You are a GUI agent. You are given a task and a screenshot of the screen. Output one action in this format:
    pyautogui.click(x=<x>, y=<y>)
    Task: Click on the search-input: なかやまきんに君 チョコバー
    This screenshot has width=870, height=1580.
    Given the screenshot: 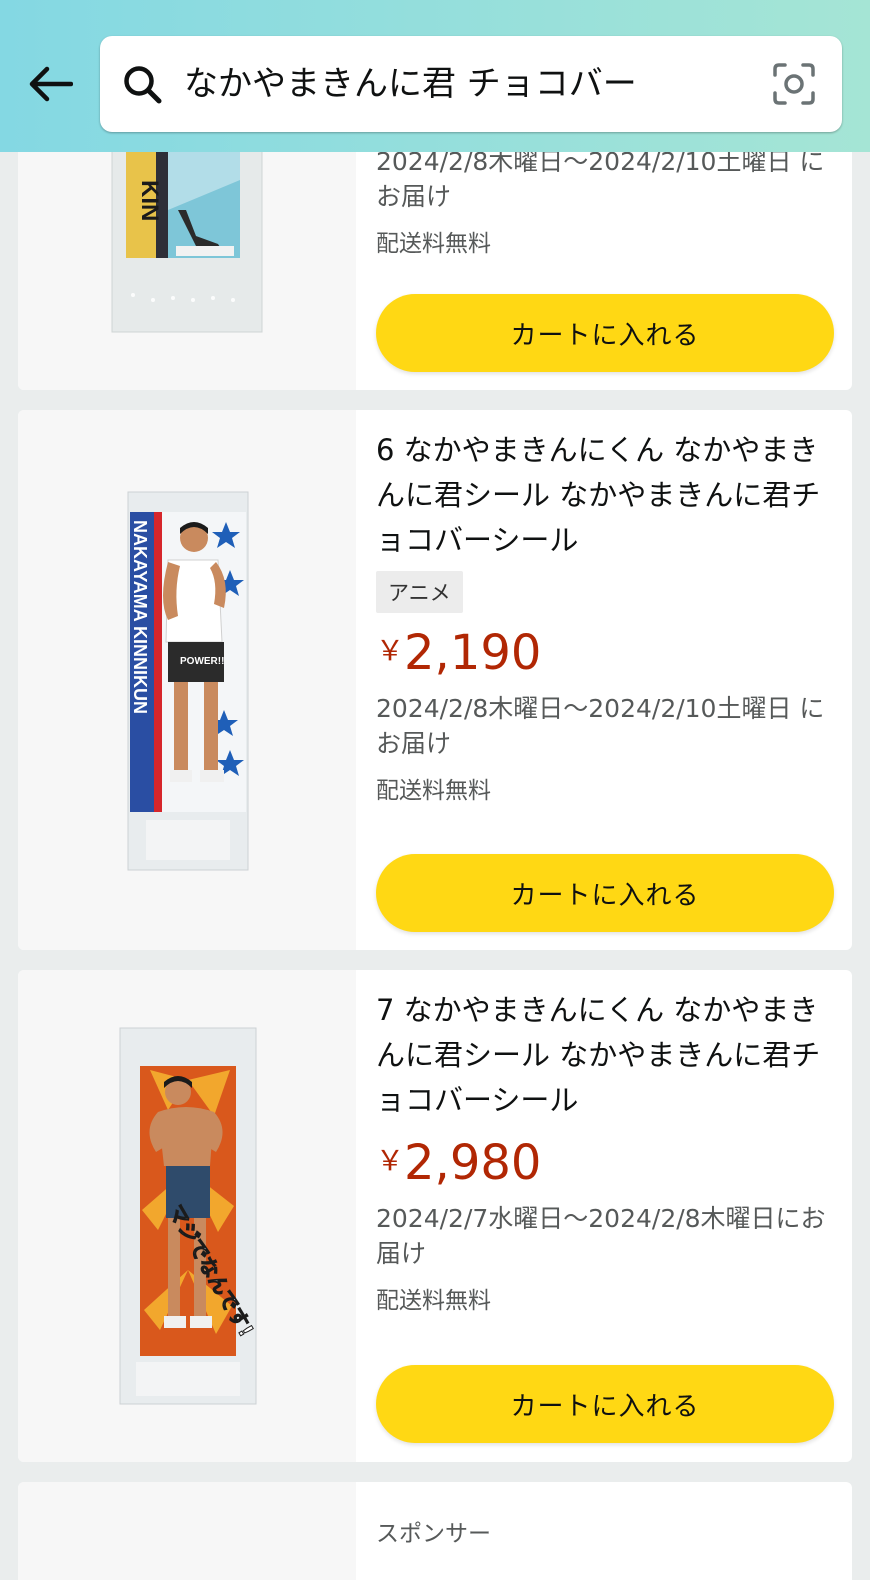 What is the action you would take?
    pyautogui.click(x=410, y=84)
    